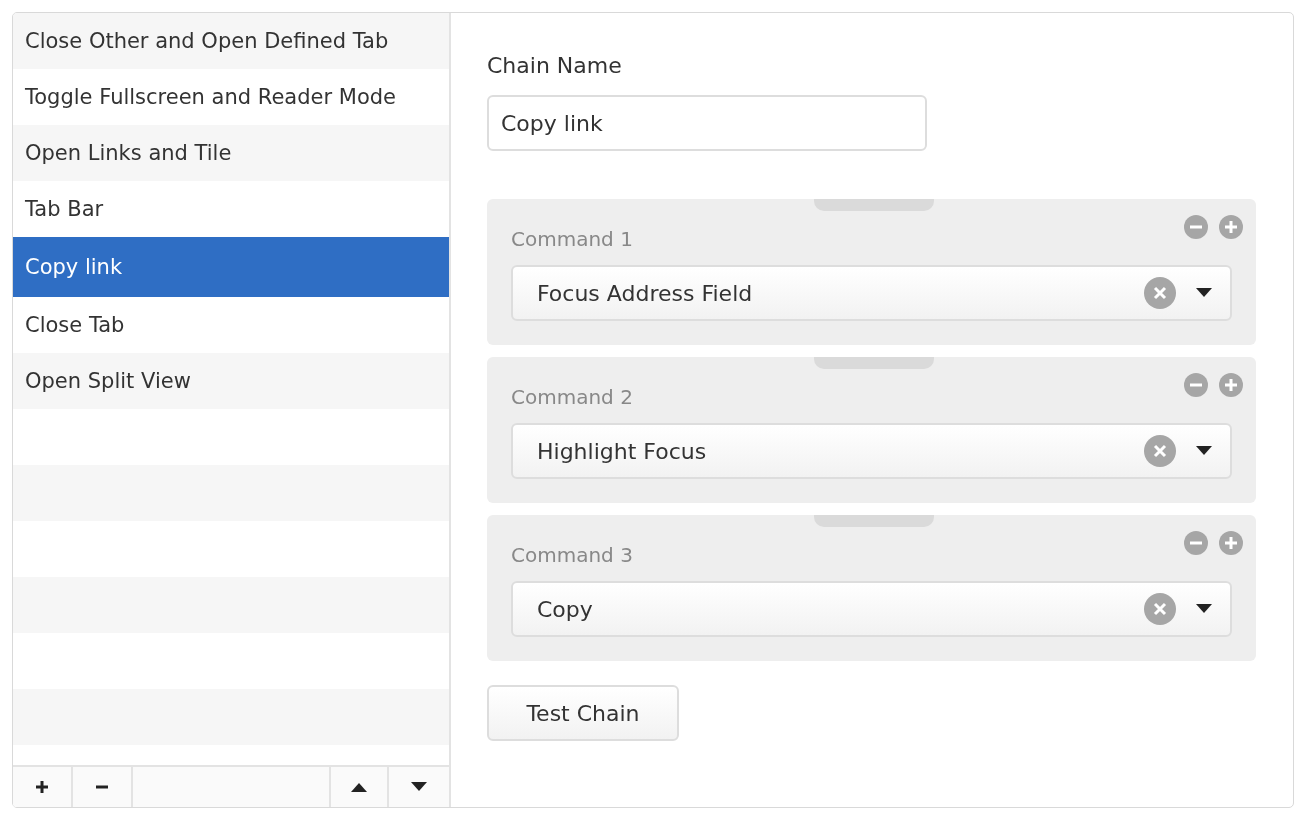 This screenshot has width=1306, height=821. Describe the element at coordinates (707, 123) in the screenshot. I see `chain-name-field: Copy link` at that location.